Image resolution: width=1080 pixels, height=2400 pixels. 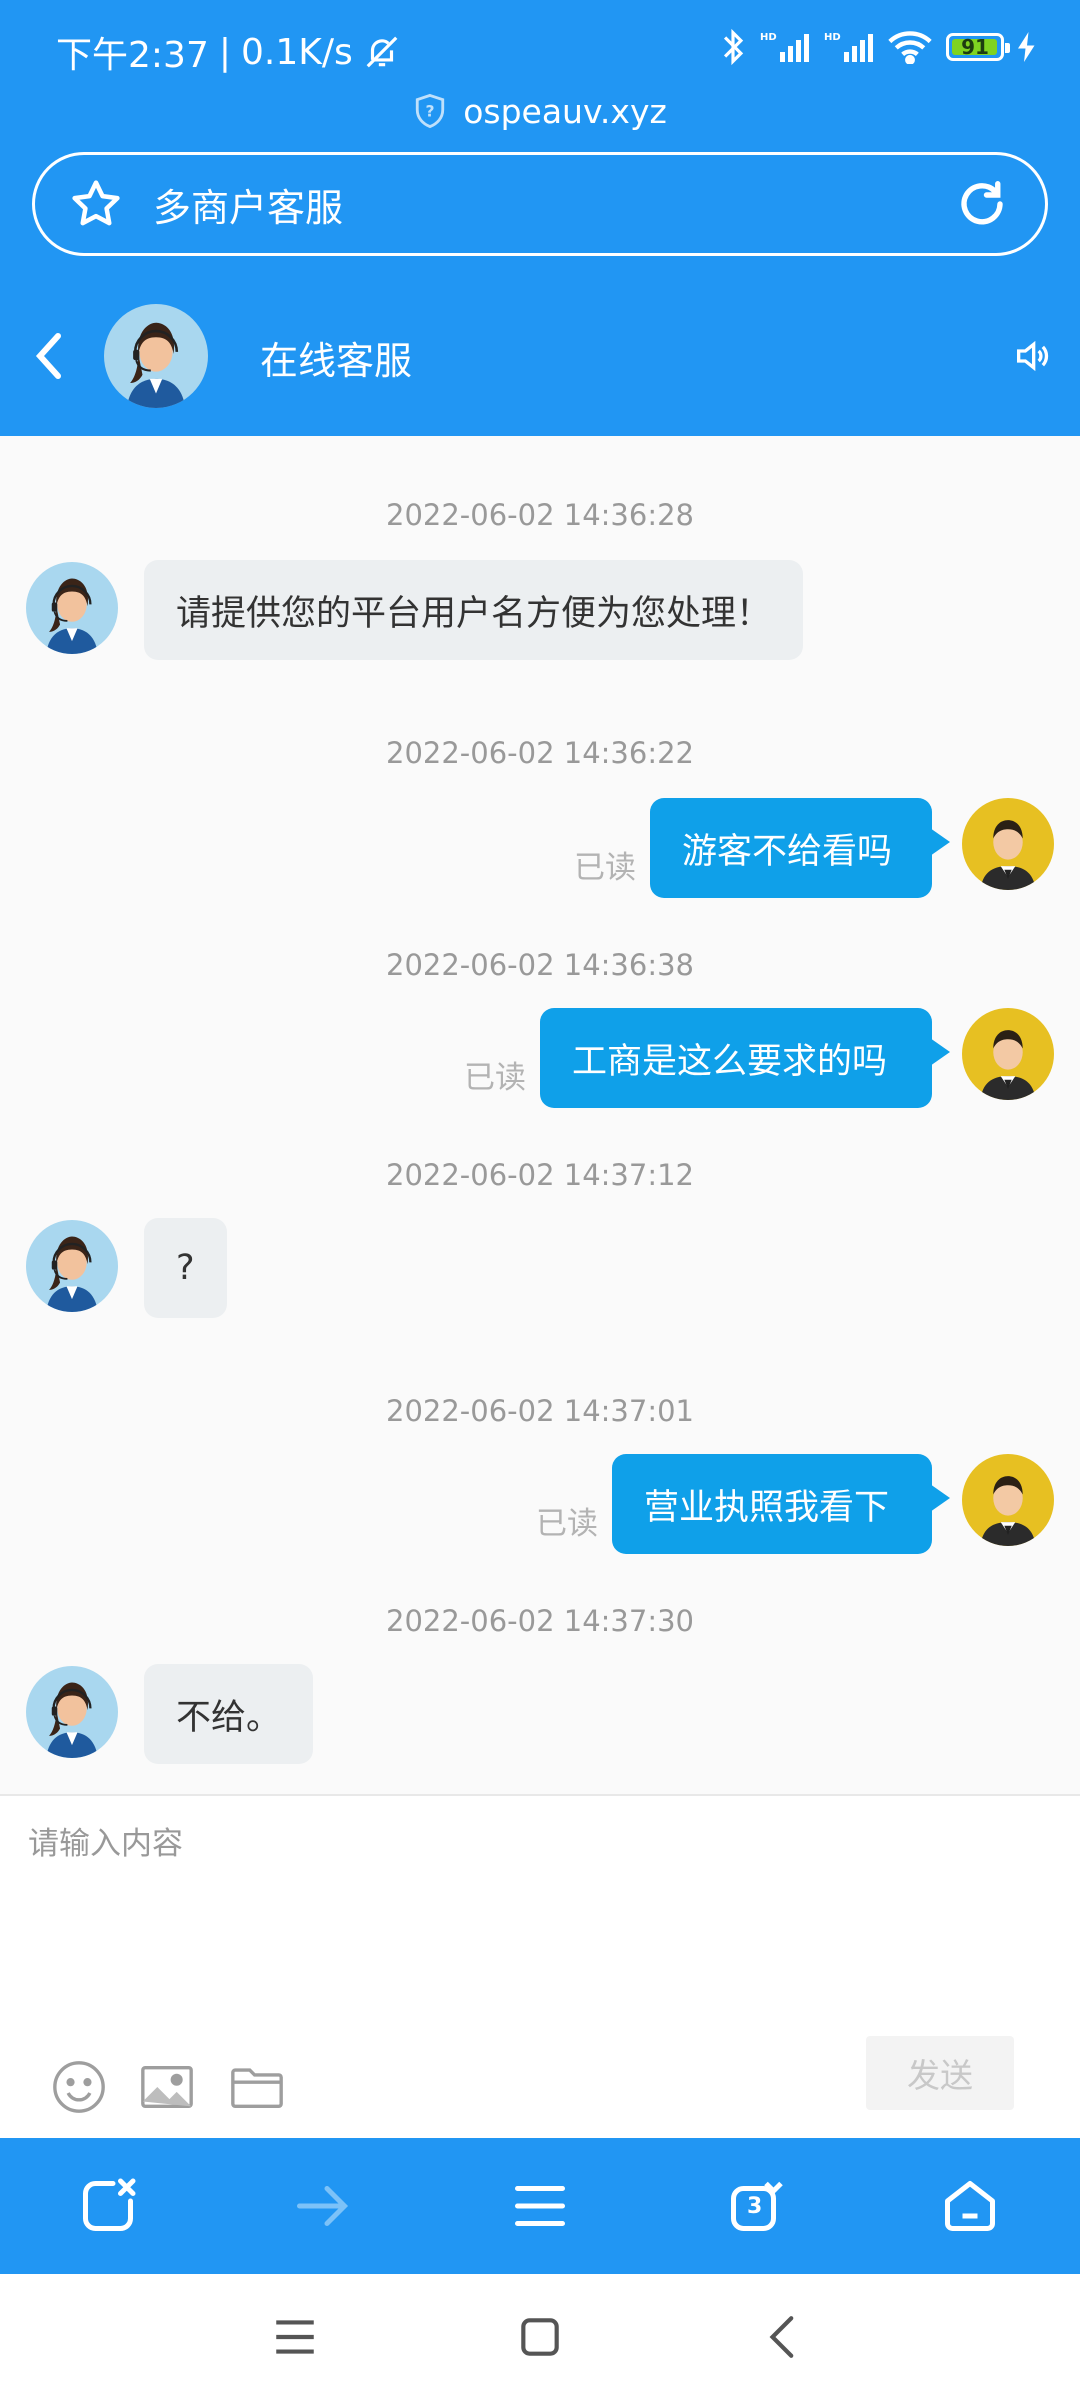 I want to click on bell-muted-icon, so click(x=382, y=52).